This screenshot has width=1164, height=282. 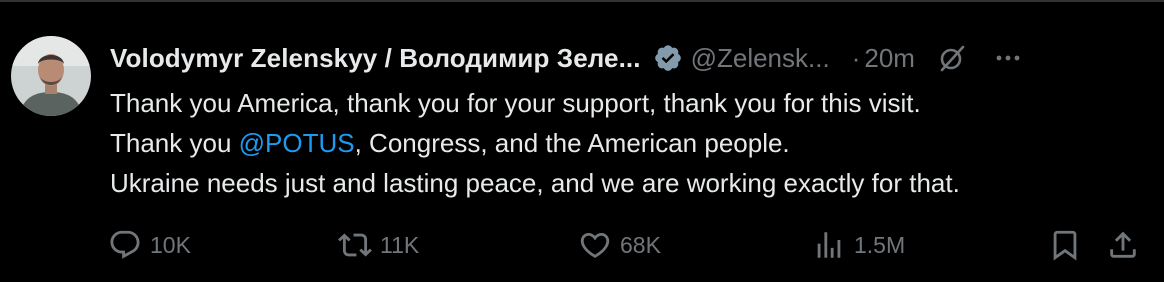 I want to click on share-icon, so click(x=1123, y=245).